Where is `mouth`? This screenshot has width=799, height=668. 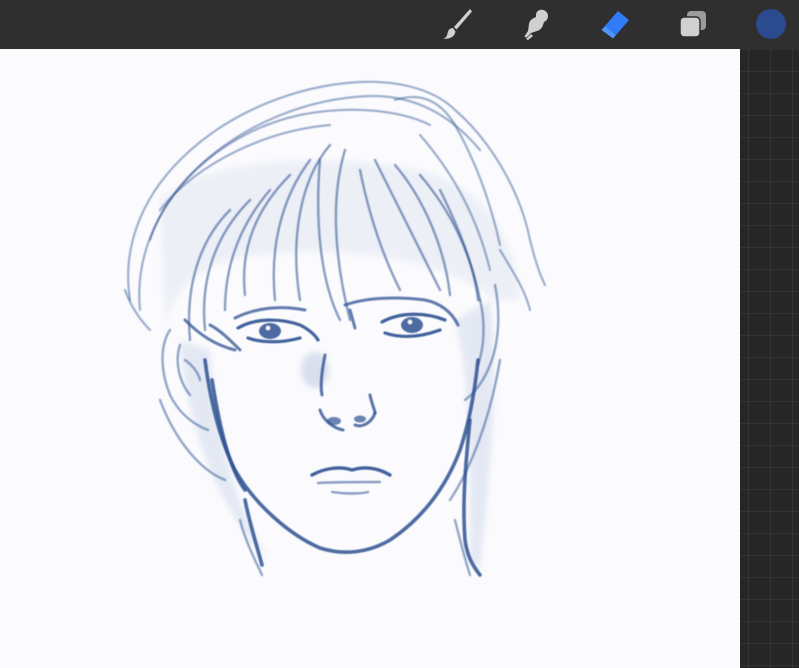
mouth is located at coordinates (351, 471).